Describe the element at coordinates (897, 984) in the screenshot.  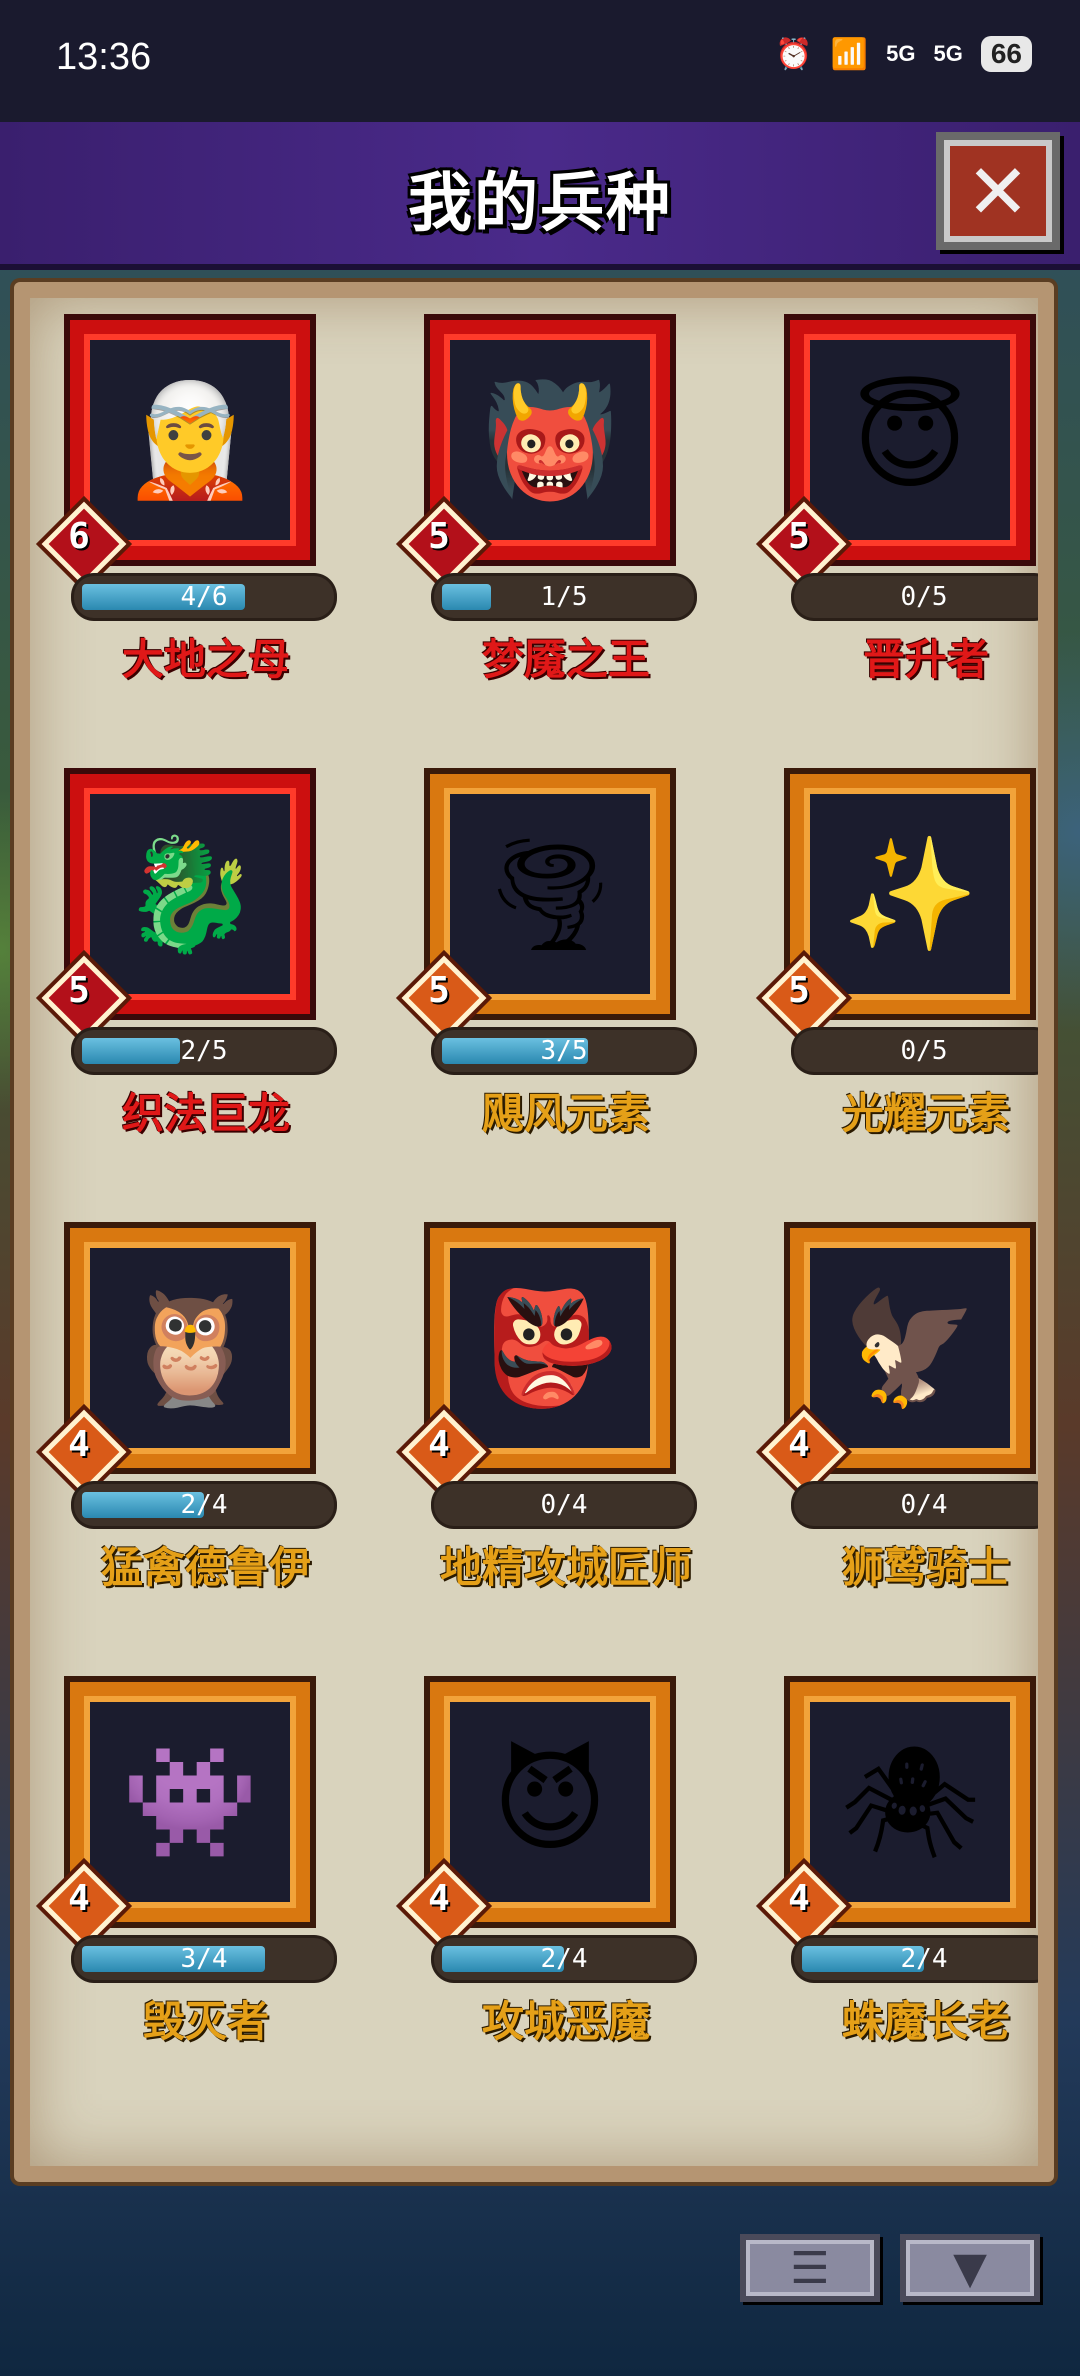
I see `unit-card: ✨ 5 0/5 光耀元素` at that location.